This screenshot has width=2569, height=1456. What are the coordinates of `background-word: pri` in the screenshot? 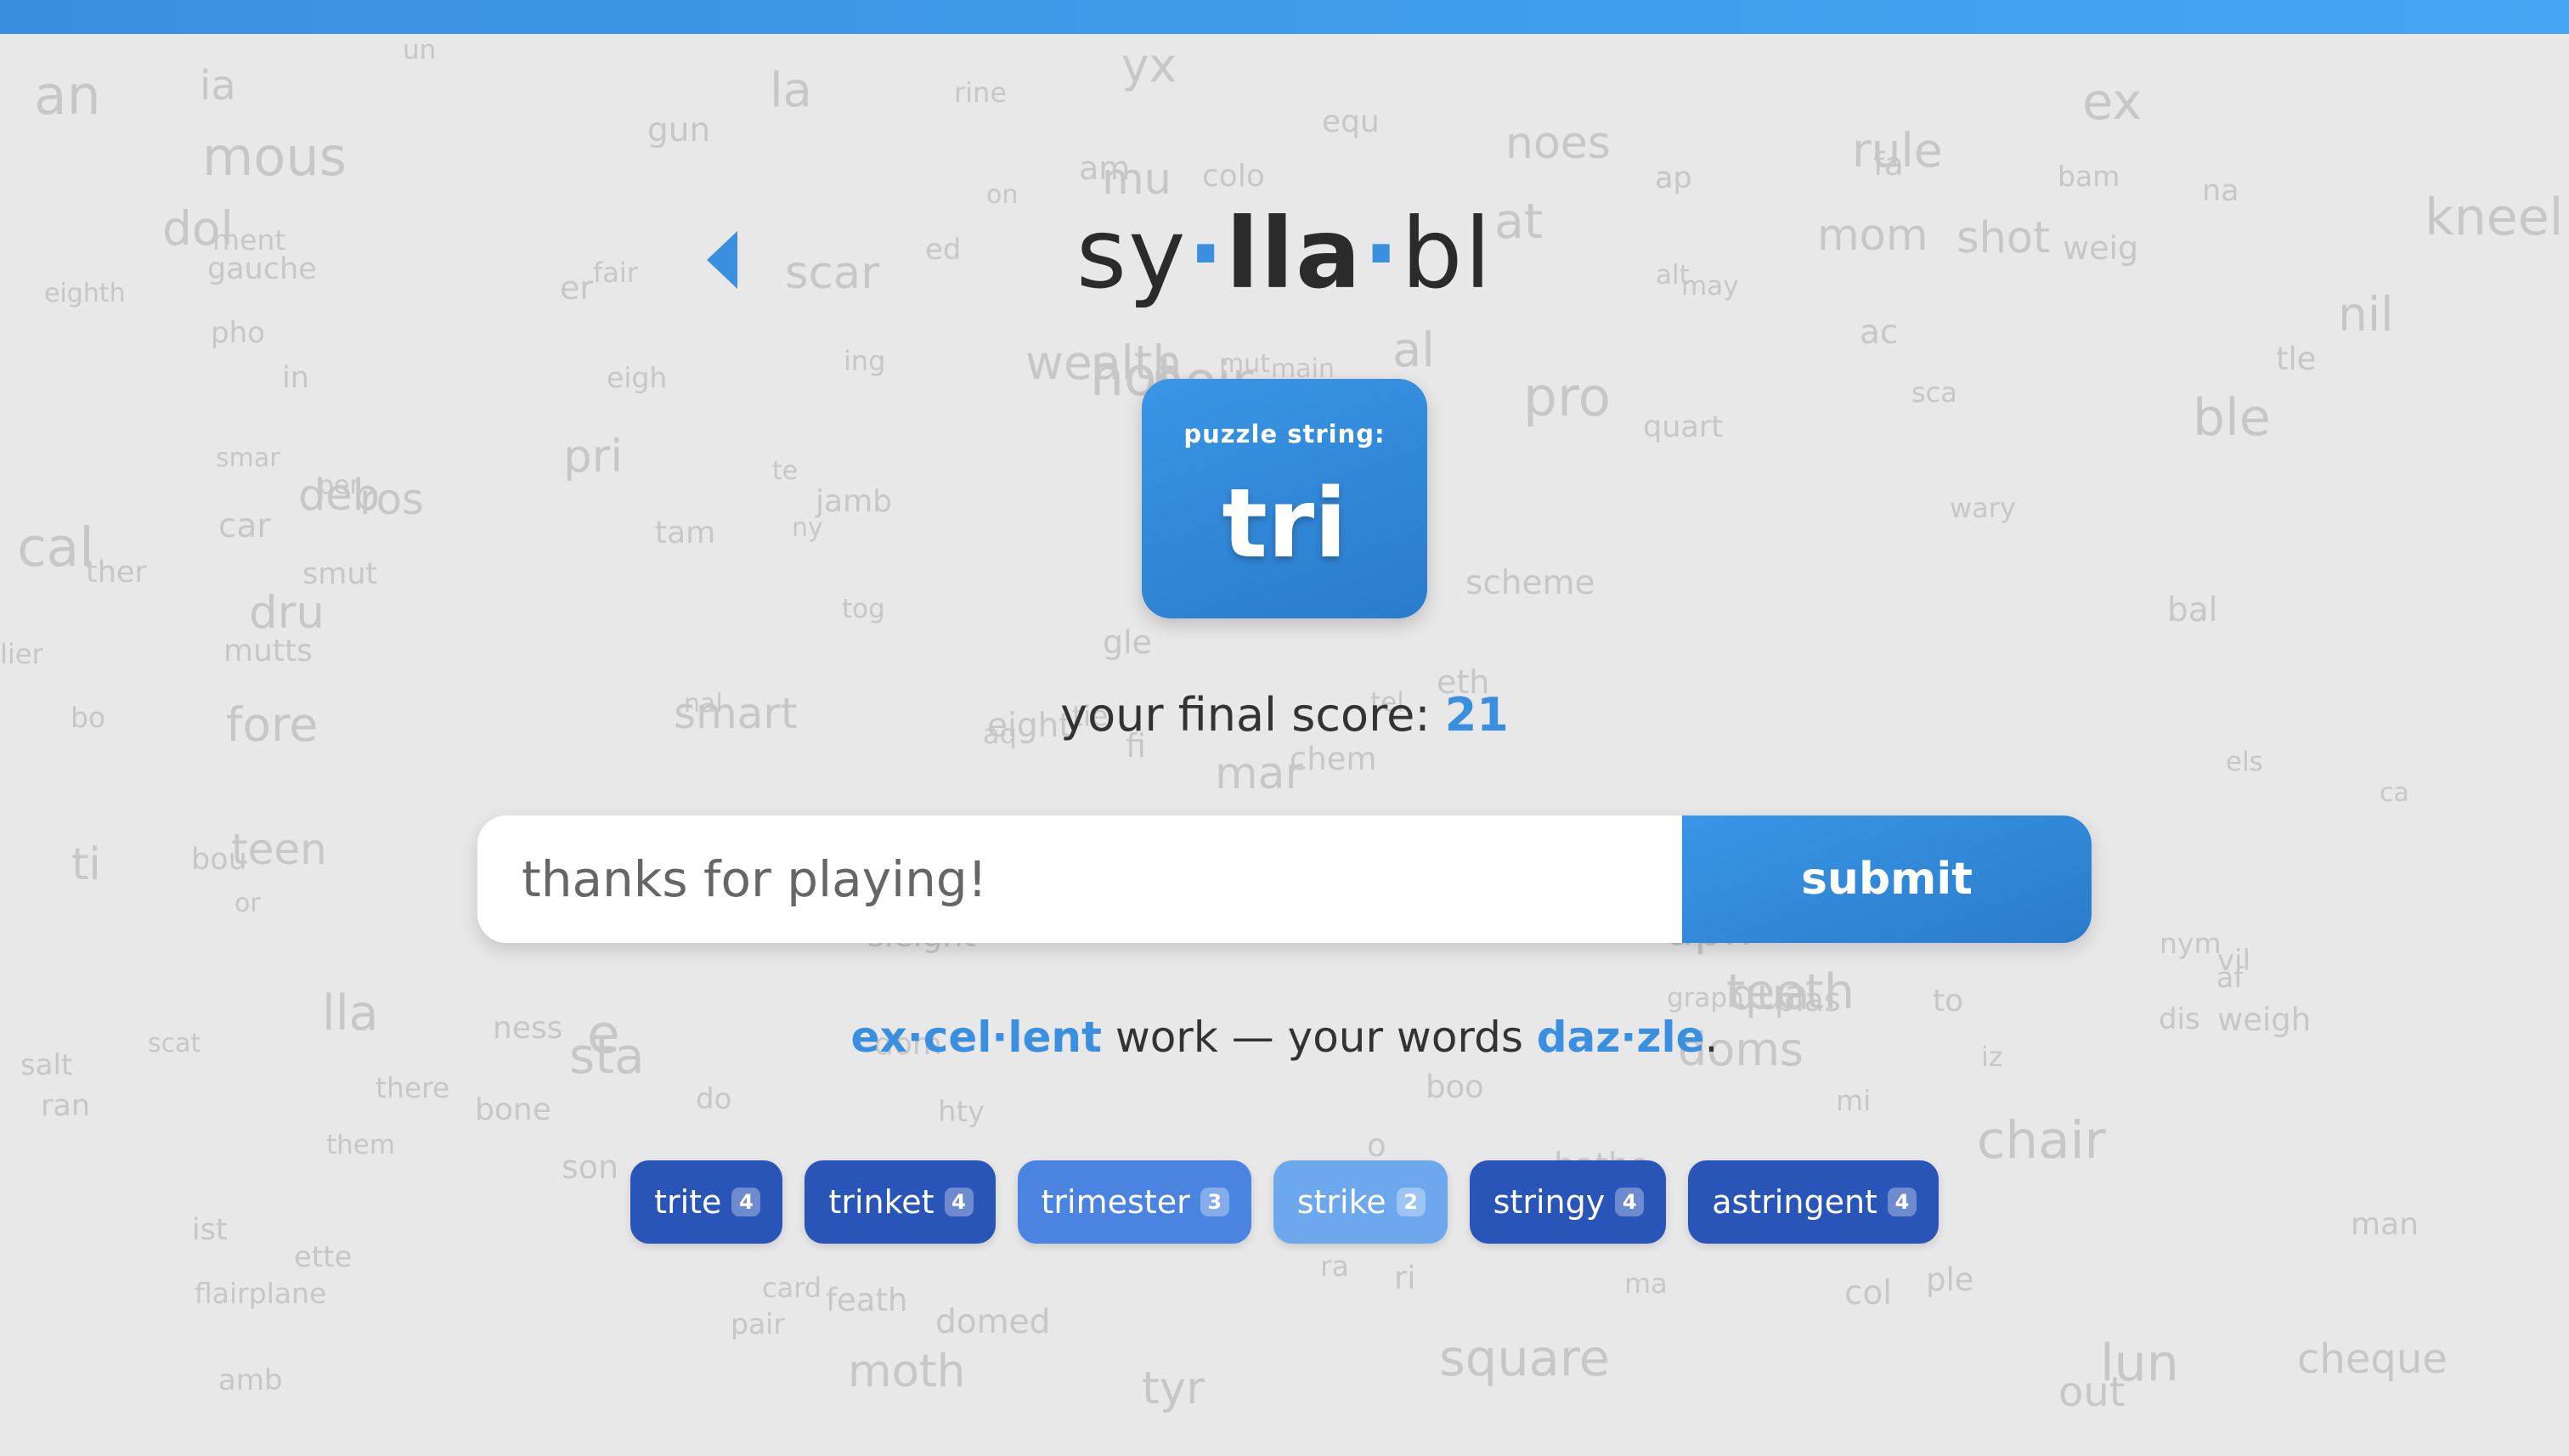 It's located at (593, 457).